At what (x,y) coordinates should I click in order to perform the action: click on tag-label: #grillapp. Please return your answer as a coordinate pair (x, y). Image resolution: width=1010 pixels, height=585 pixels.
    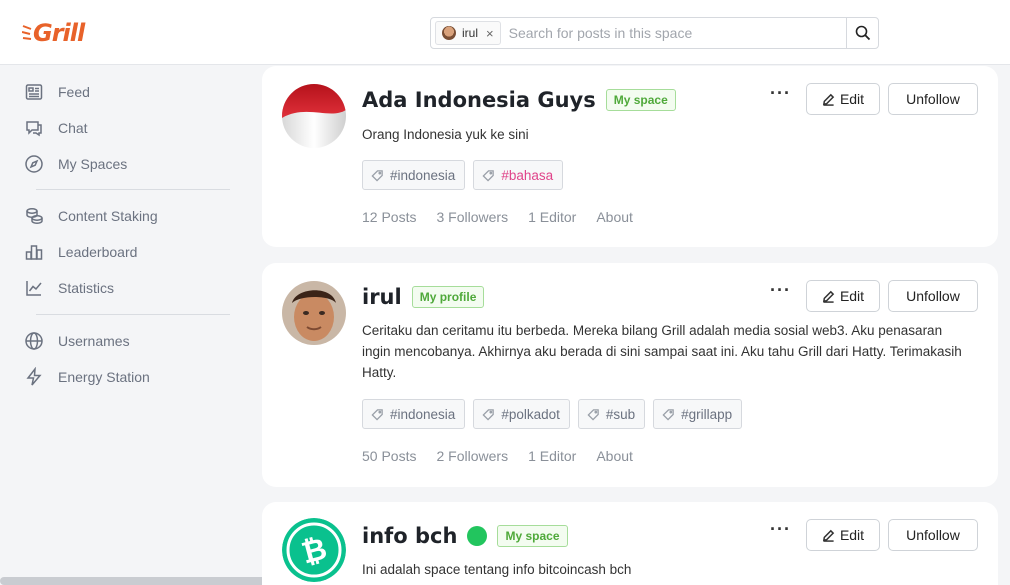
    Looking at the image, I should click on (707, 414).